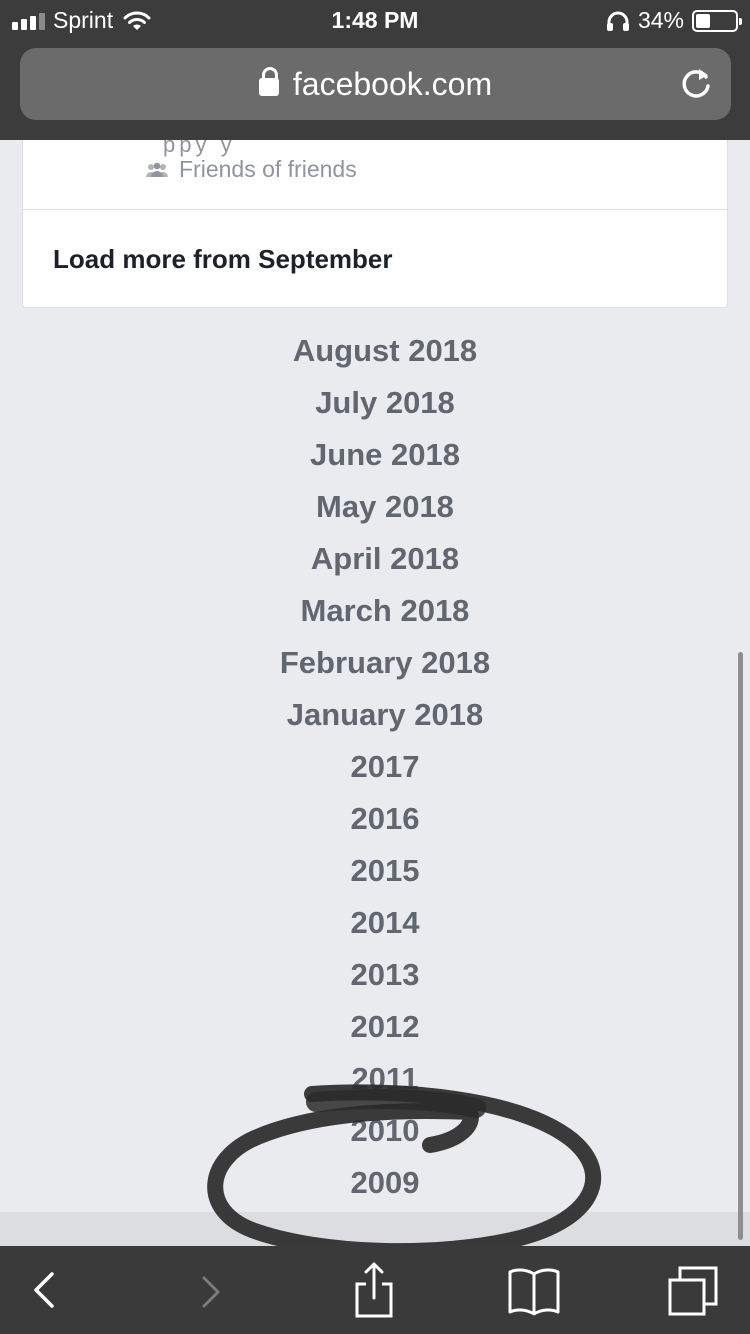 The image size is (750, 1334). I want to click on tabs-icon, so click(693, 1291).